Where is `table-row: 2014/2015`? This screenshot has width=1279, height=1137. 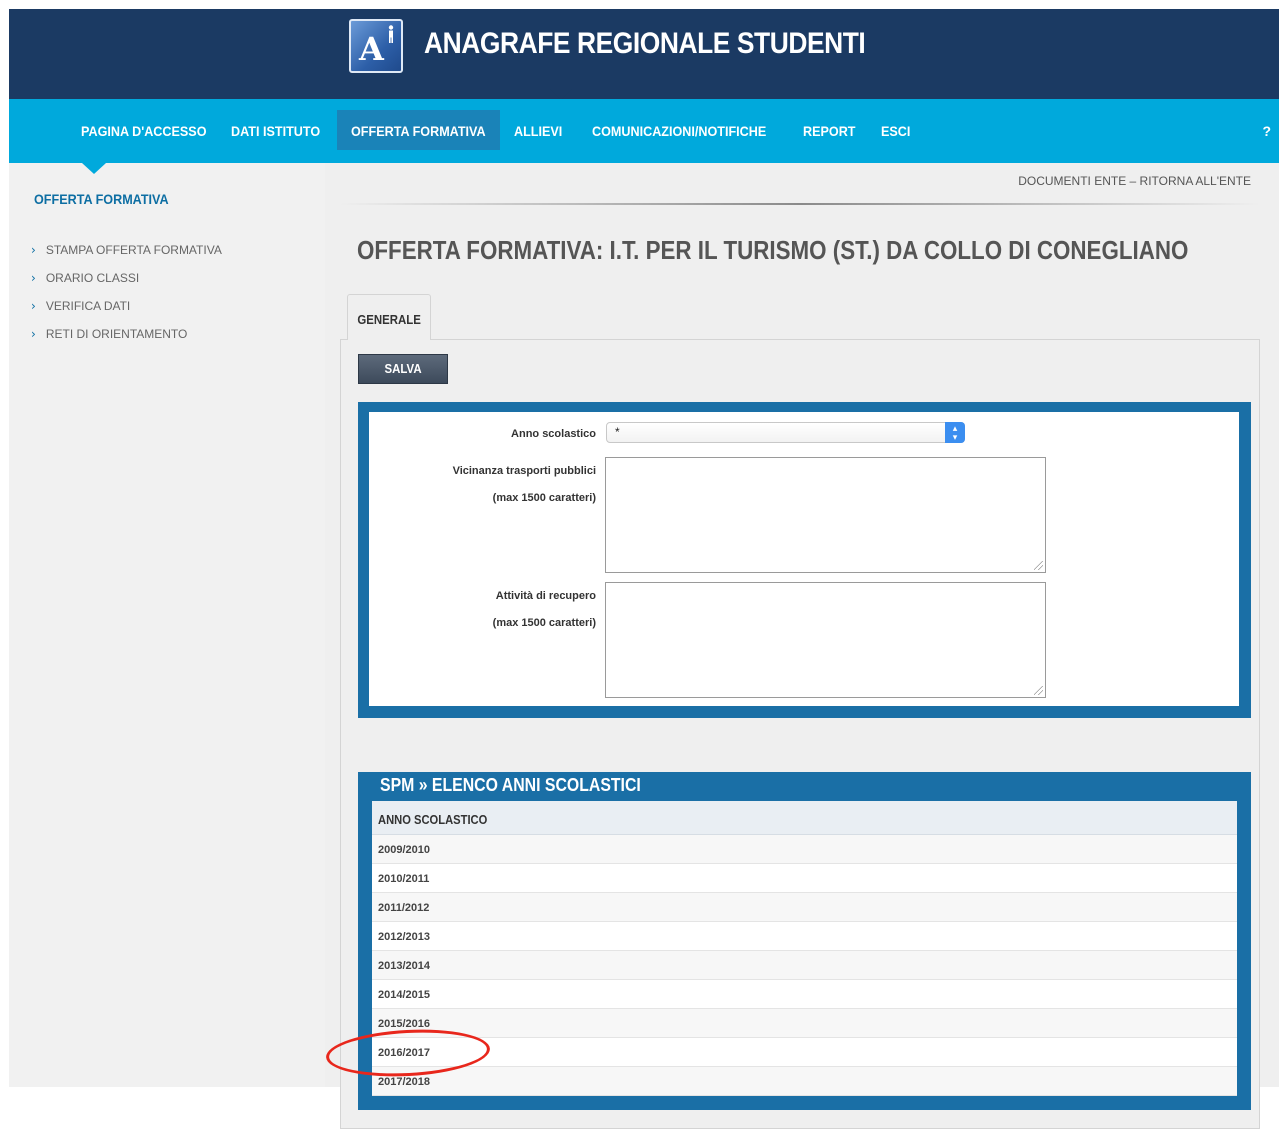 table-row: 2014/2015 is located at coordinates (804, 994).